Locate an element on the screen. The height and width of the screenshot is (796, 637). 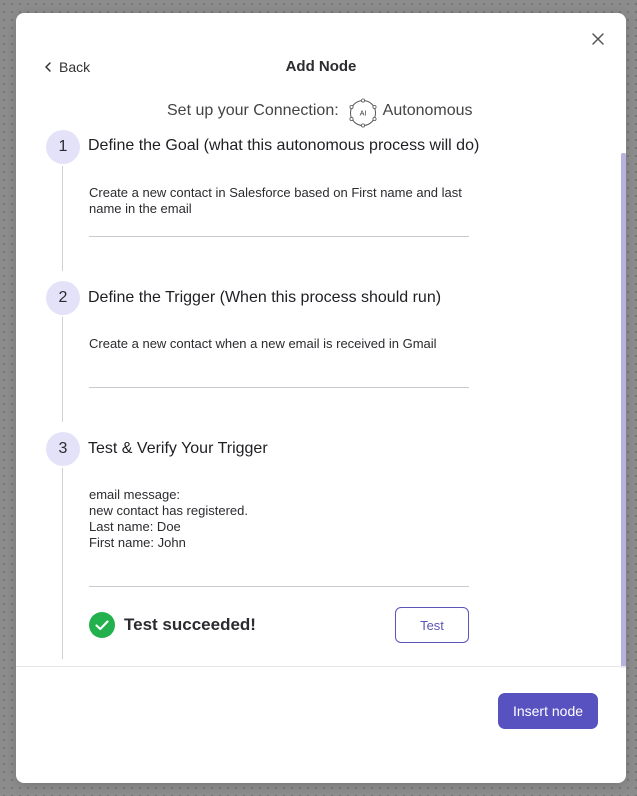
step-number-1: 1 is located at coordinates (63, 147).